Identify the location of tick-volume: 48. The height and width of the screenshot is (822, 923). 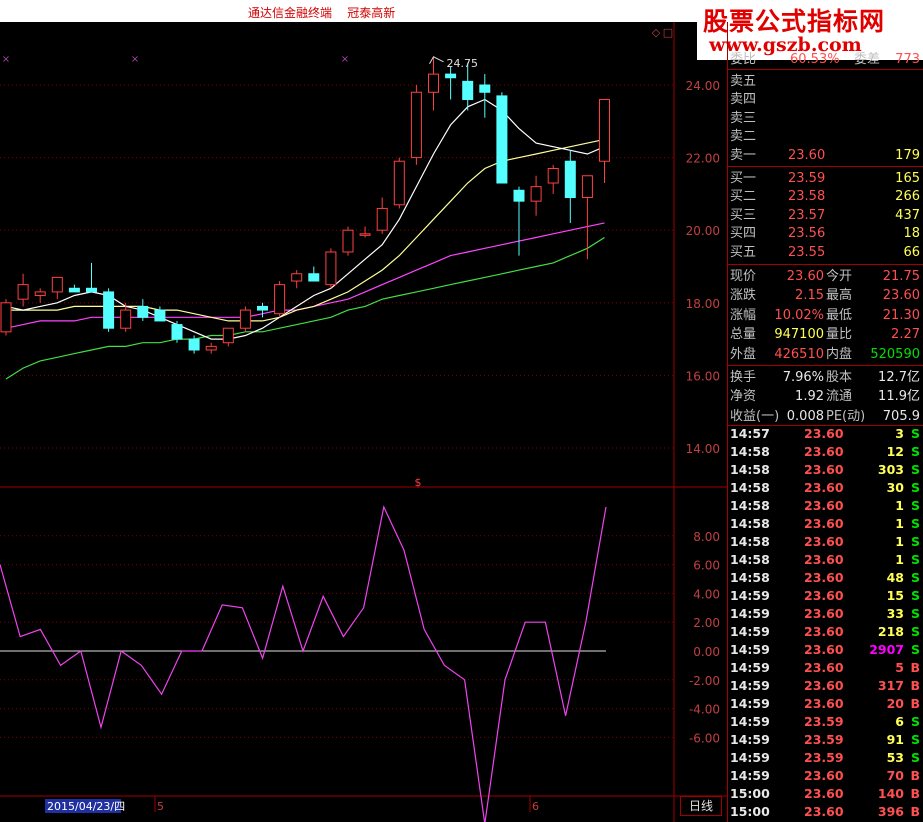
(895, 577).